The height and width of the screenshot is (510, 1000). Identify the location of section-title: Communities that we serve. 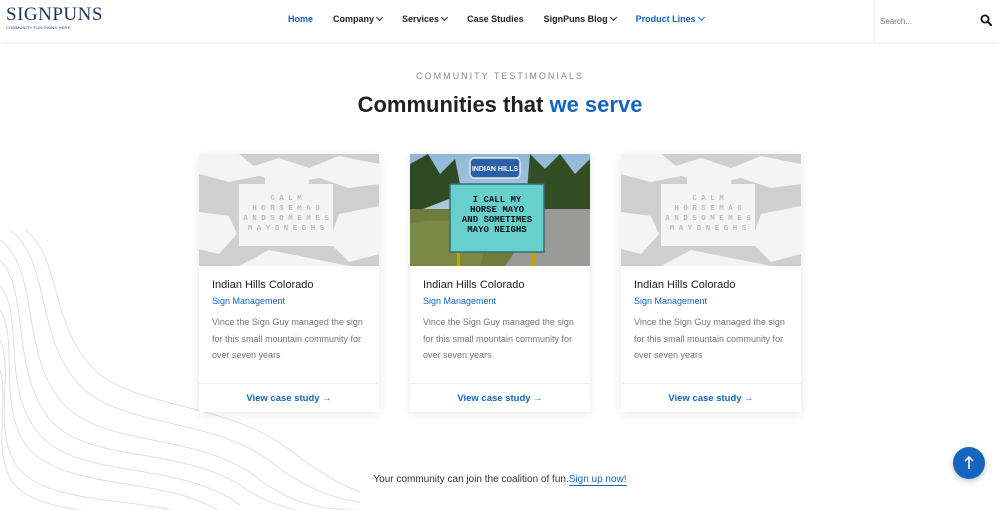
(500, 105).